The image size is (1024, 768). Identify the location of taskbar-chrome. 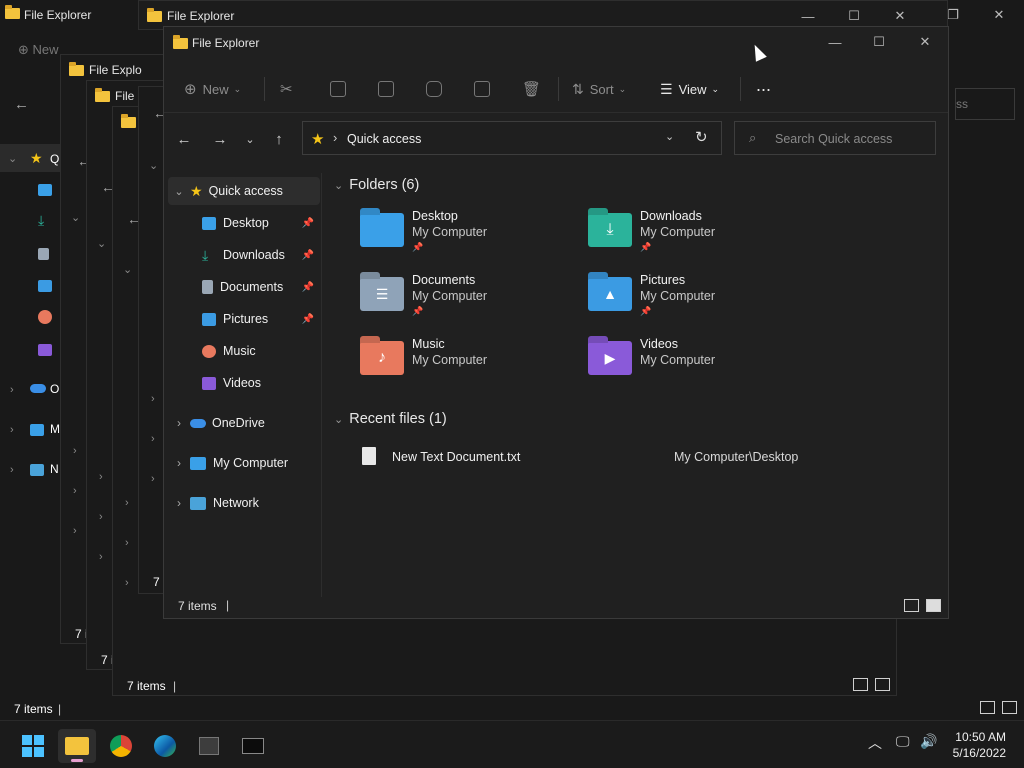
(121, 746).